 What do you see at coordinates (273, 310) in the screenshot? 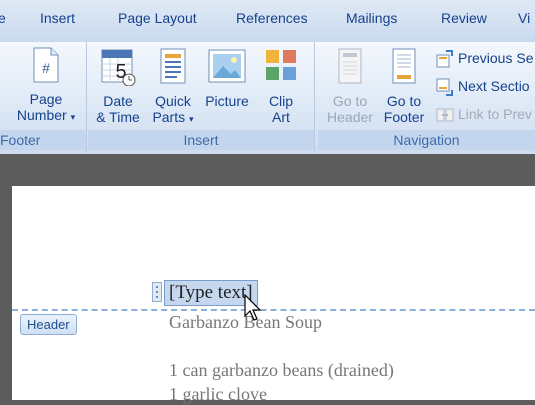
I see `header-boundary-line` at bounding box center [273, 310].